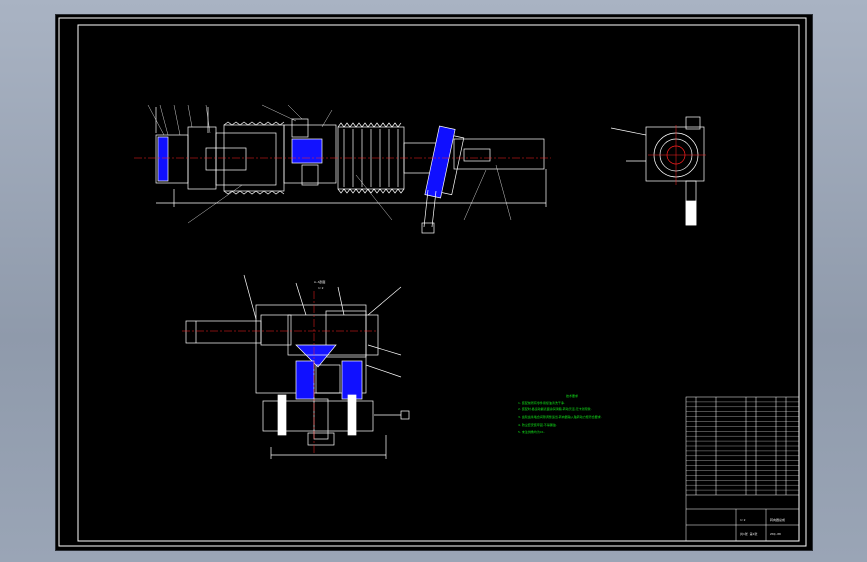  Describe the element at coordinates (555, 408) in the screenshot. I see `tech-req-line-2: 2. 装配时,各运动副表面涂润滑脂,转动灵活,无卡滞现象.` at that location.